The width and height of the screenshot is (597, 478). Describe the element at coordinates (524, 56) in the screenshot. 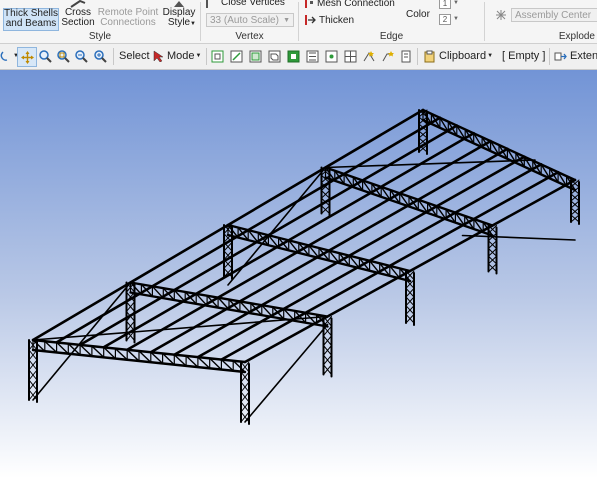

I see `clipboard-empty-label: [ Empty ]` at that location.